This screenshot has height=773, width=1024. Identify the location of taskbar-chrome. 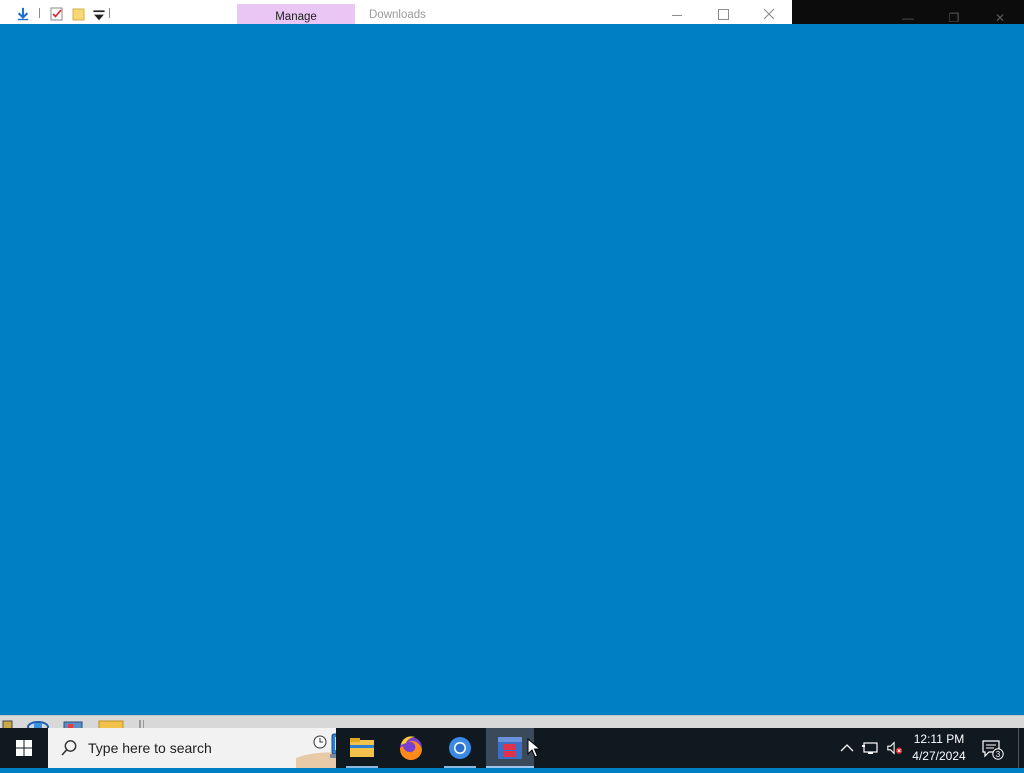
(460, 748).